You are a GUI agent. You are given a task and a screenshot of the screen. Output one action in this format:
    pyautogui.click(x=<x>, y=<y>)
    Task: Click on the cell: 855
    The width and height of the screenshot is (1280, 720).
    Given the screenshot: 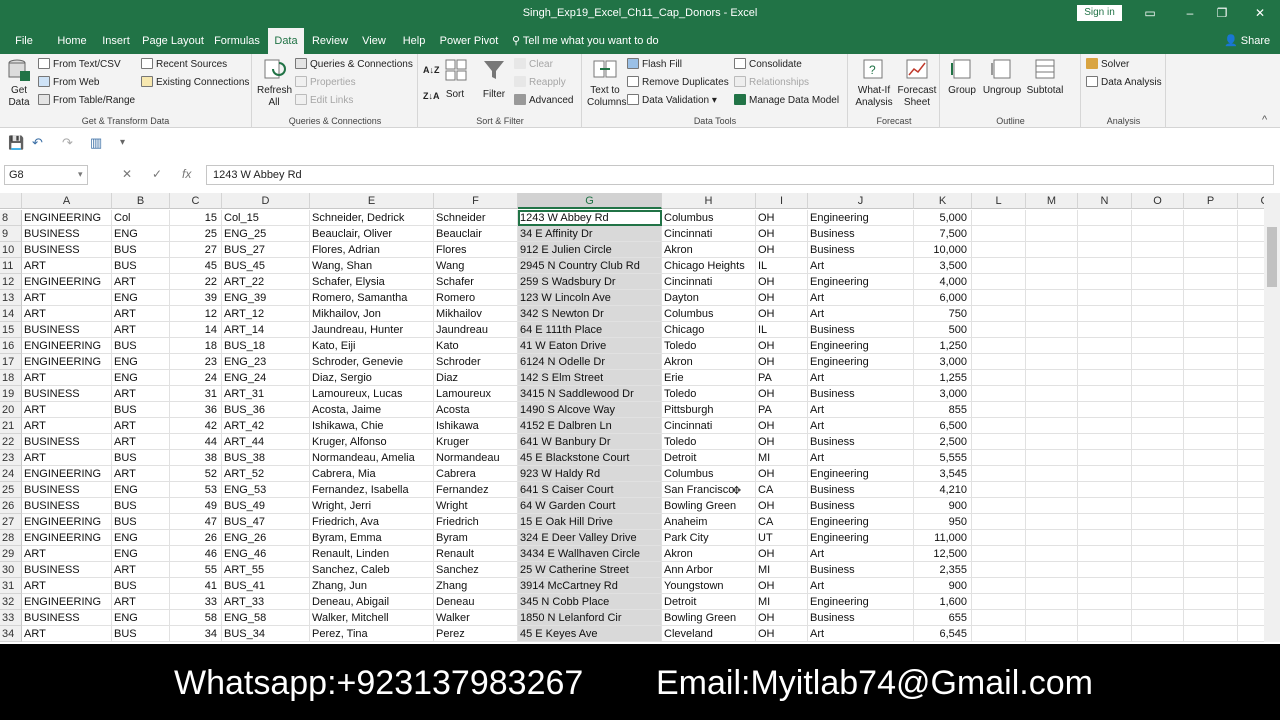 What is the action you would take?
    pyautogui.click(x=943, y=410)
    